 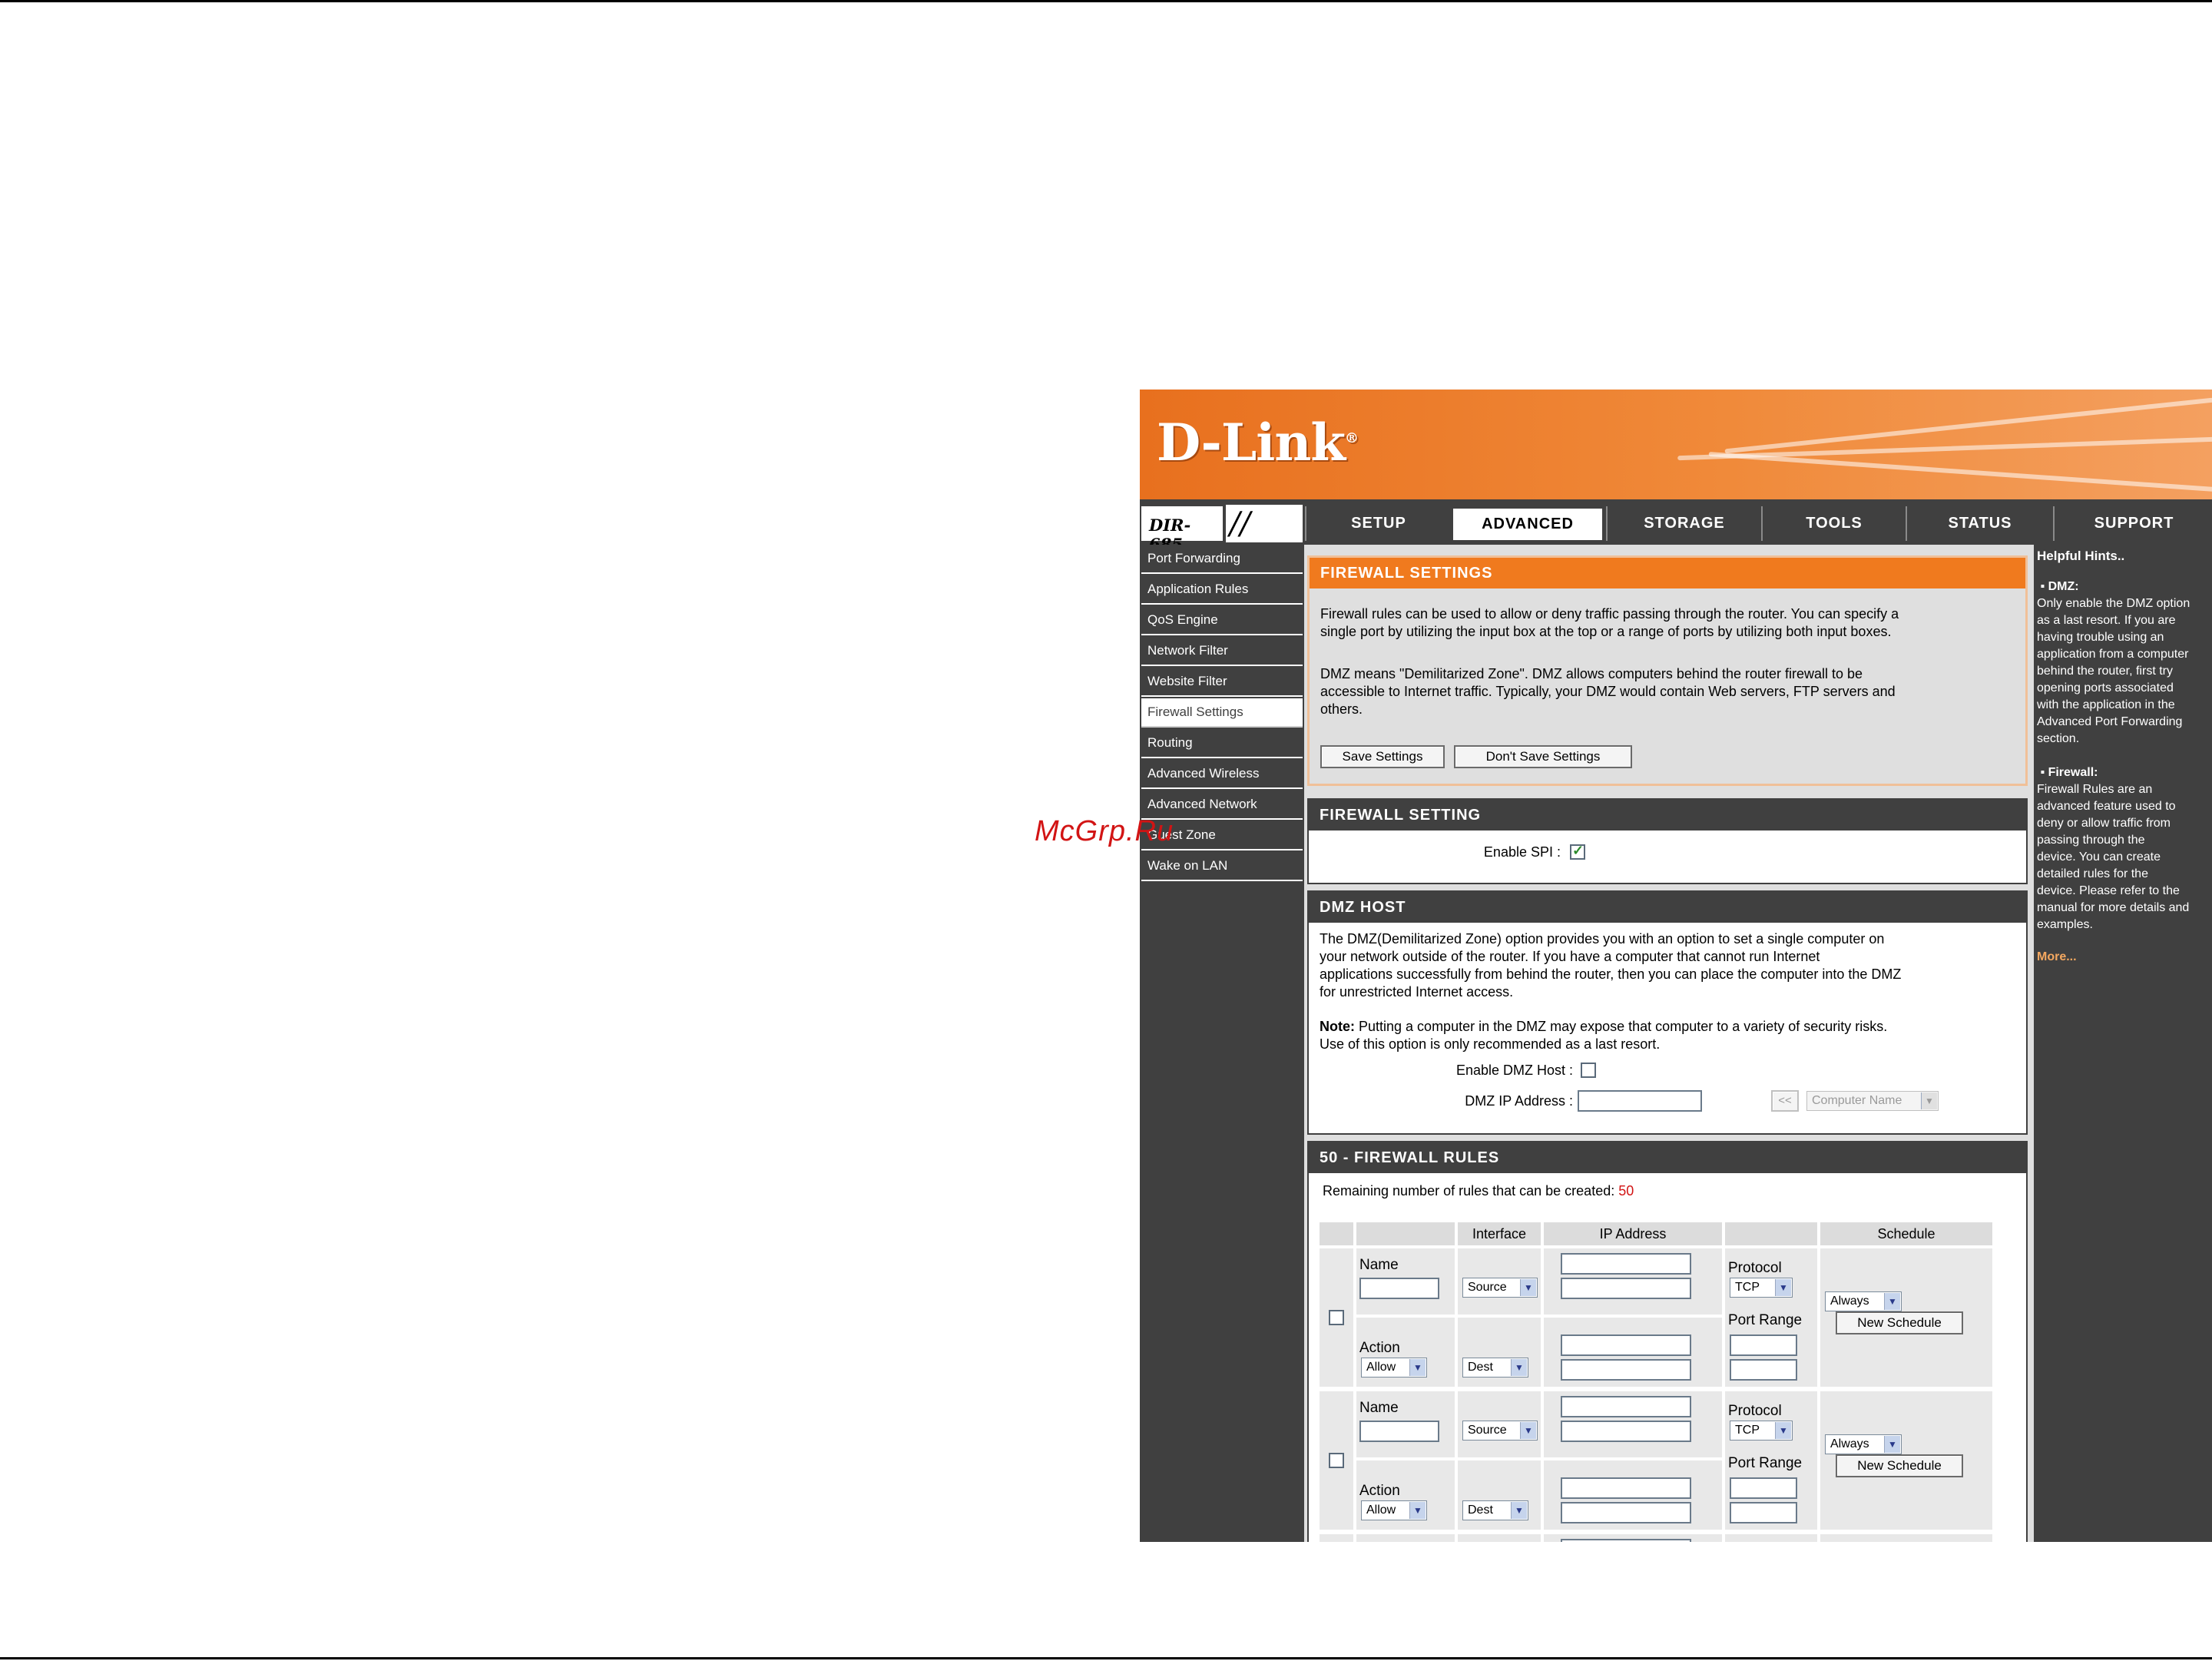 I want to click on tab-advanced: ADVANCED, so click(x=1527, y=524).